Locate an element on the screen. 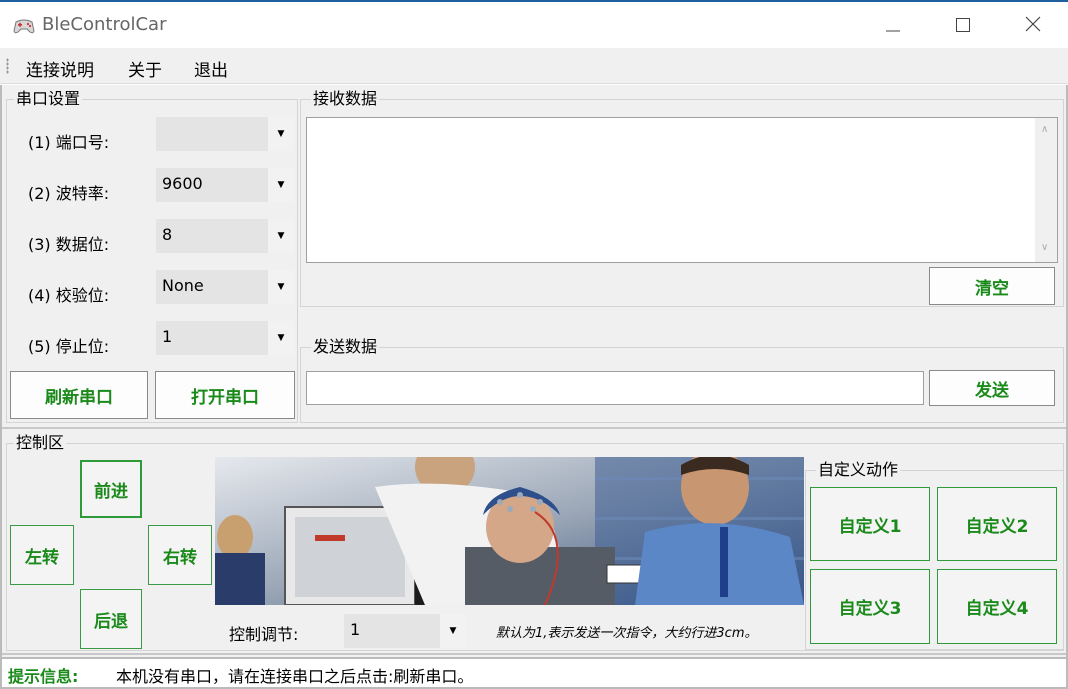  send-data-title: 发送数据 is located at coordinates (345, 346).